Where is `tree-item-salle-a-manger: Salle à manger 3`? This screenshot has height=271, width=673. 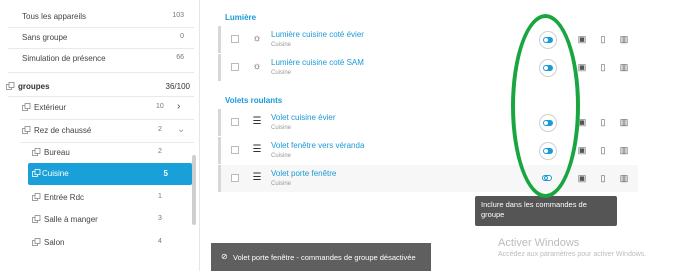
tree-item-salle-a-manger: Salle à manger 3 is located at coordinates (112, 221).